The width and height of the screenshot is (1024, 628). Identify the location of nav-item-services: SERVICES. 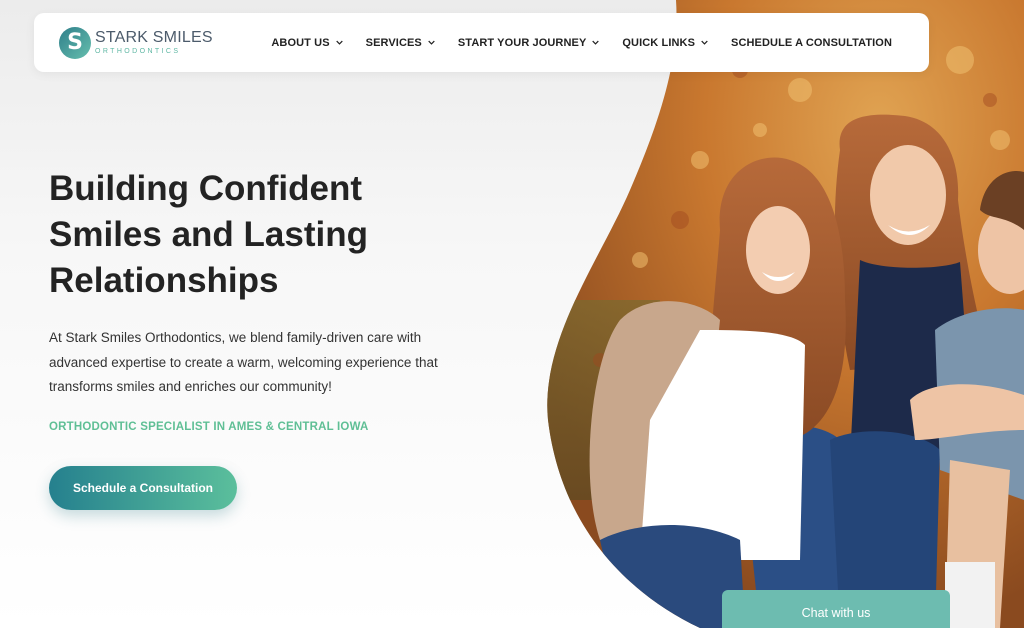
(400, 43).